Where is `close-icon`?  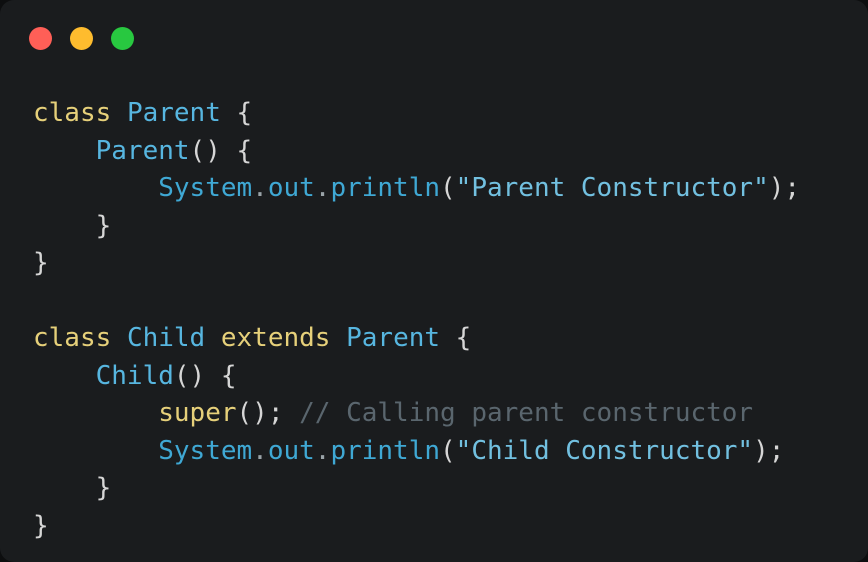 close-icon is located at coordinates (40, 38).